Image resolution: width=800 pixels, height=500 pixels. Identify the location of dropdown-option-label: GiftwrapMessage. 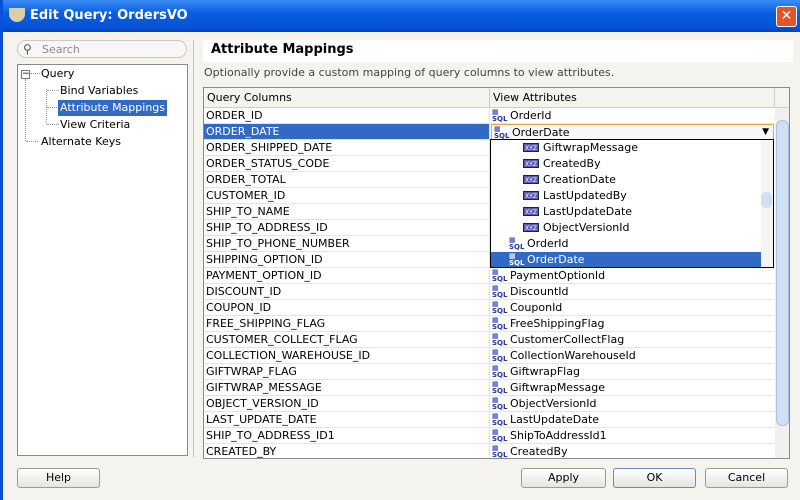
(591, 147).